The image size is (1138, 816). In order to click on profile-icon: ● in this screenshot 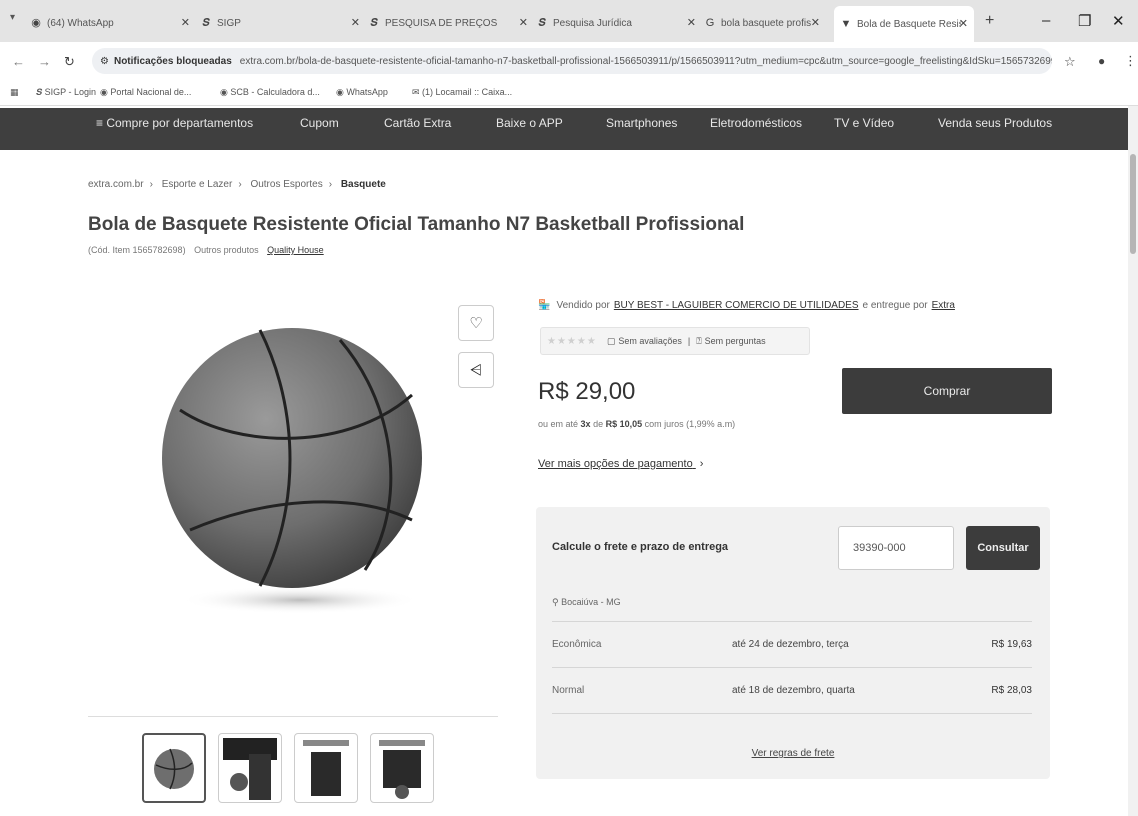, I will do `click(1101, 61)`.